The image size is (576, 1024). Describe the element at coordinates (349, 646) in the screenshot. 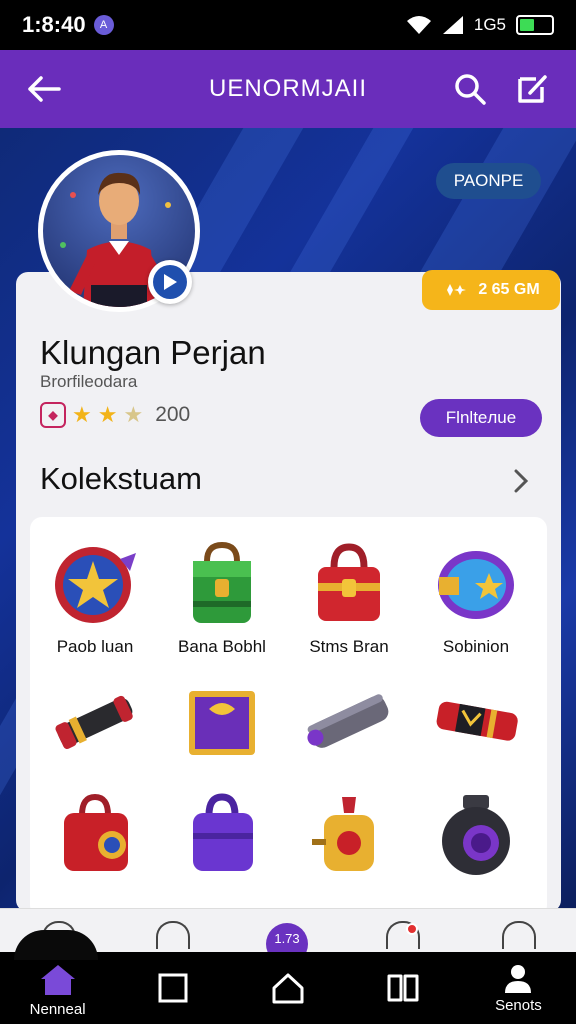

I see `collection-item-label: Stms Bran` at that location.